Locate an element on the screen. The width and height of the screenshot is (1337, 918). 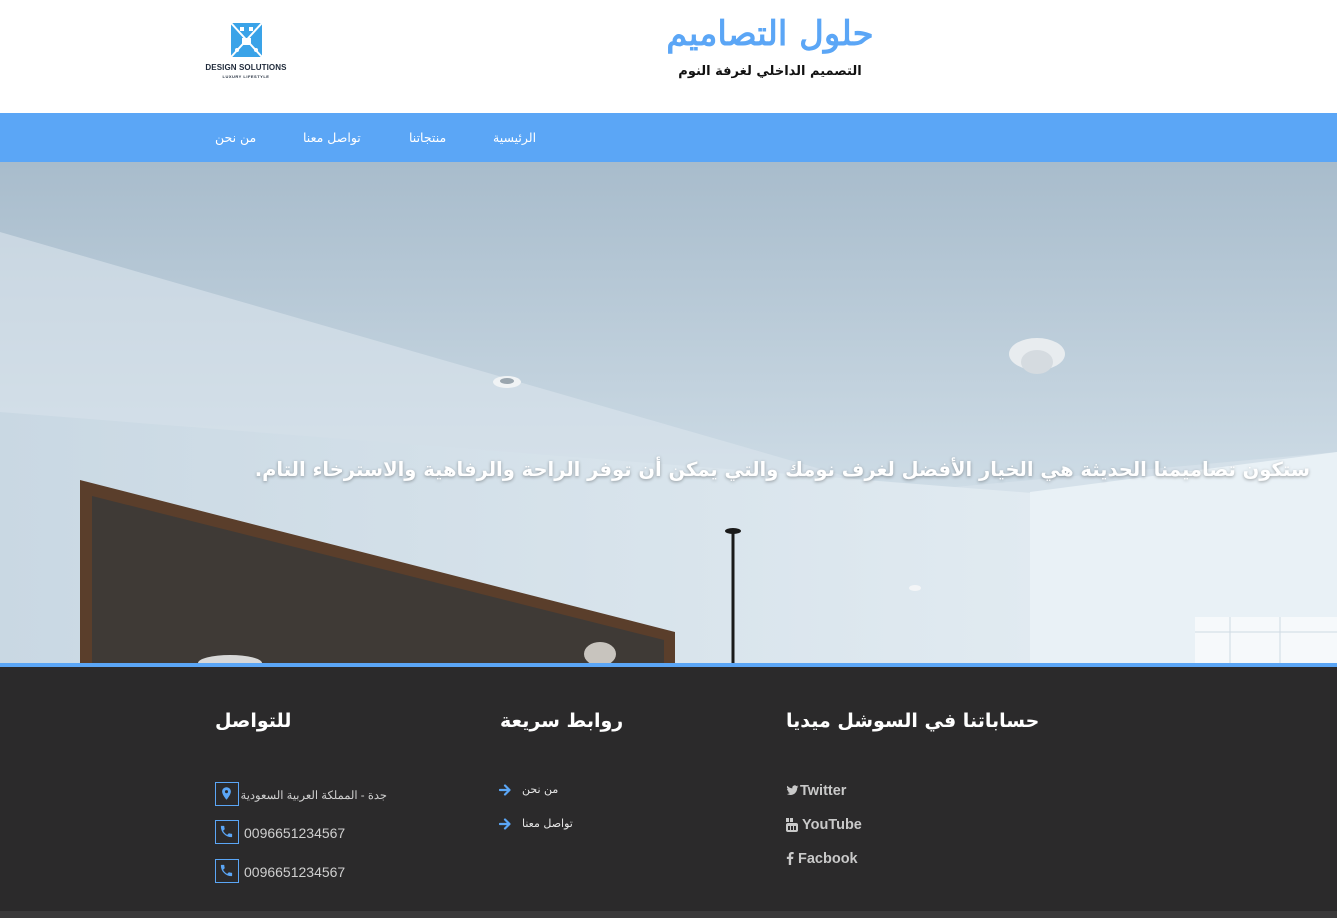
nav-item-home: الرئيسية is located at coordinates (514, 137).